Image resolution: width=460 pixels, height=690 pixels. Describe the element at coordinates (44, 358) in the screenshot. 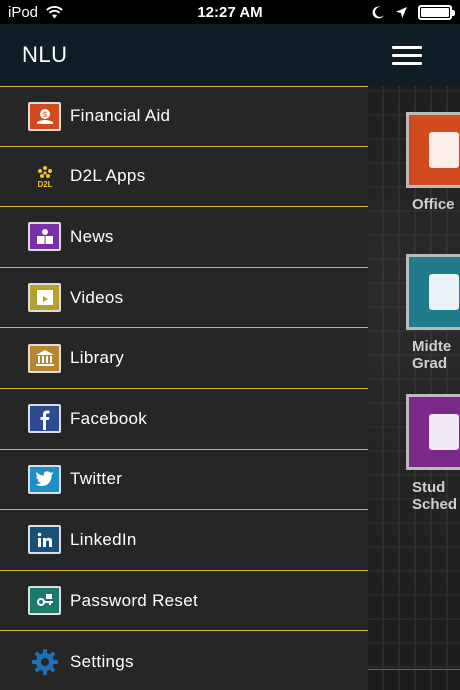

I see `library-icon` at that location.